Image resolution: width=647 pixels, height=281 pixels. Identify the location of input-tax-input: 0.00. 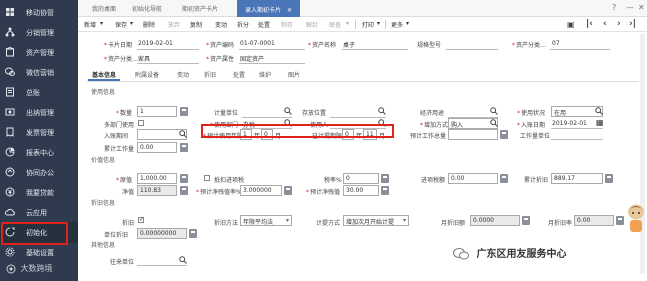
(473, 178).